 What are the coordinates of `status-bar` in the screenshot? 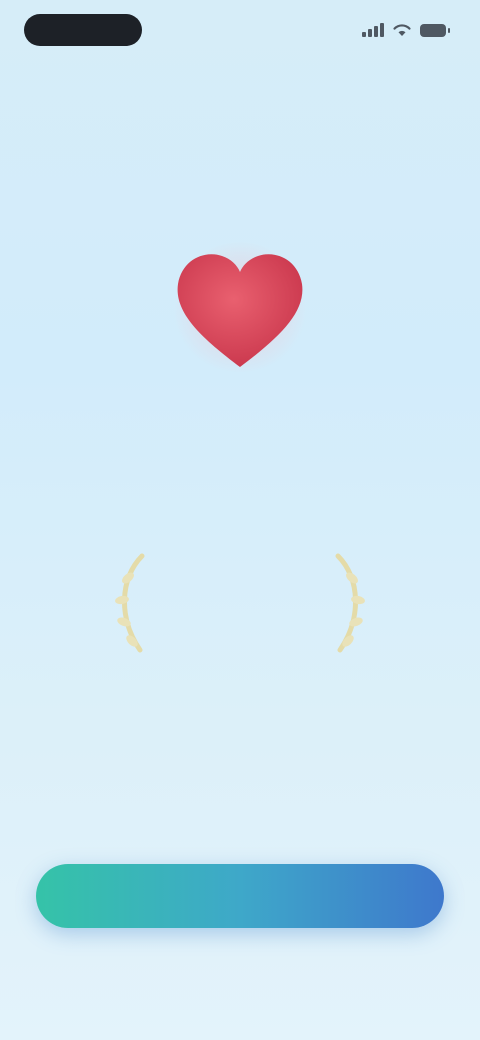 It's located at (240, 30).